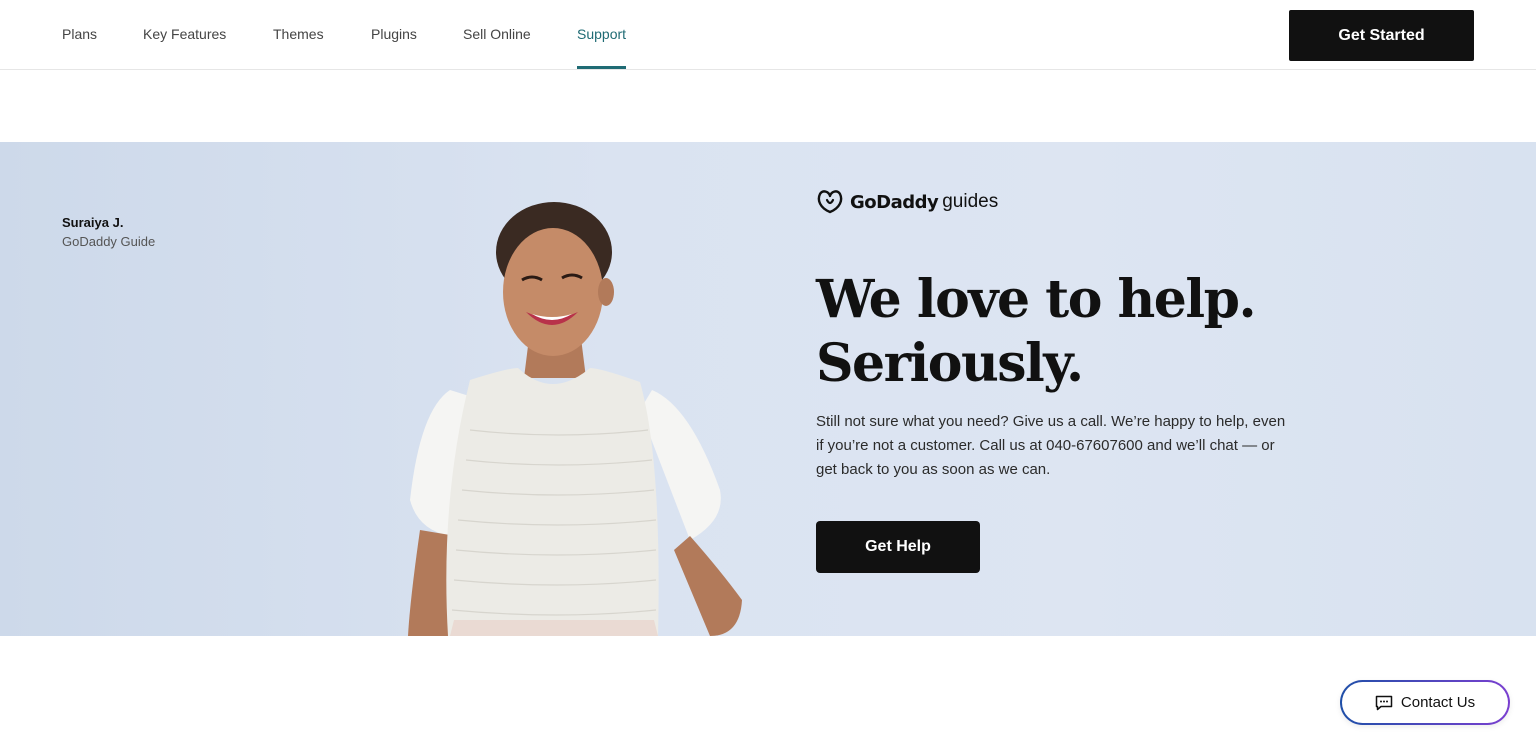  What do you see at coordinates (970, 201) in the screenshot?
I see `brand-suffix: guides` at bounding box center [970, 201].